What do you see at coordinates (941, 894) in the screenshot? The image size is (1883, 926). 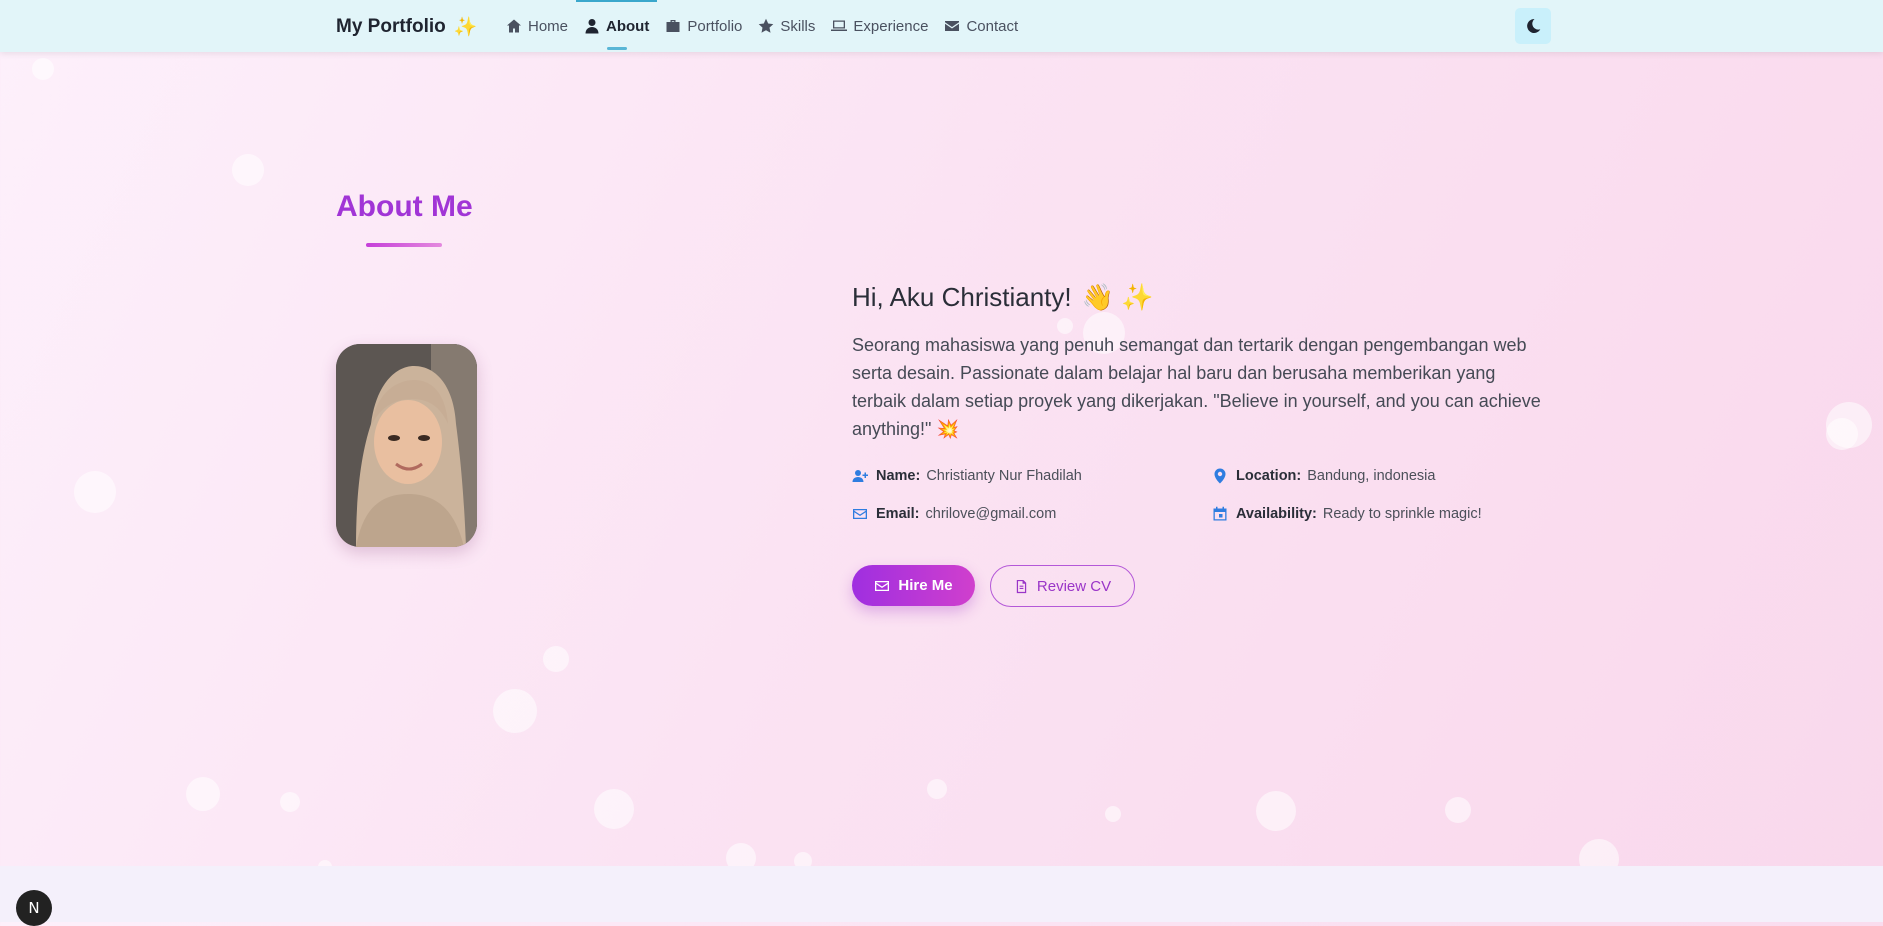 I see `next-section` at bounding box center [941, 894].